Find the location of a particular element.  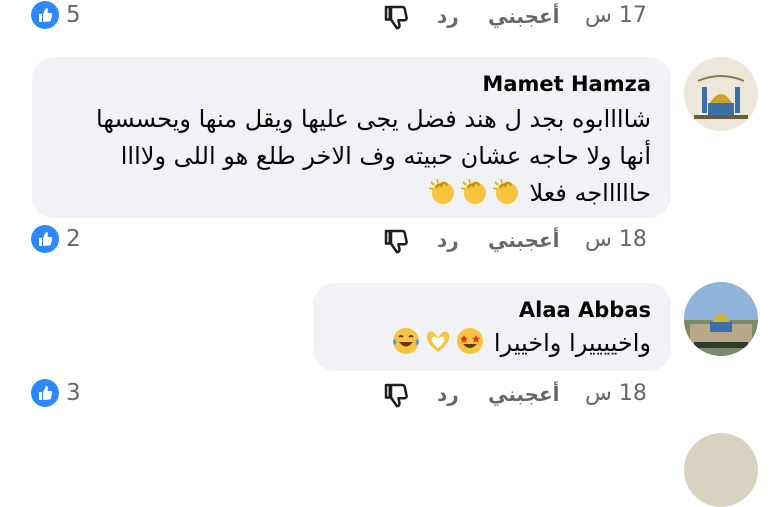

like-count: 3 is located at coordinates (73, 393).